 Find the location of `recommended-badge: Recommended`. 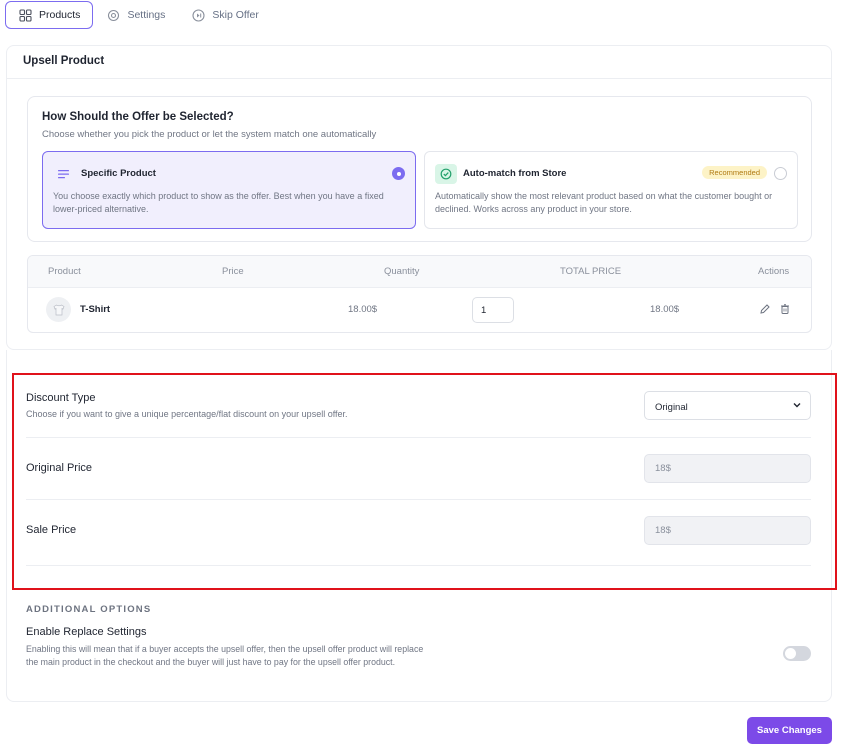

recommended-badge: Recommended is located at coordinates (734, 172).